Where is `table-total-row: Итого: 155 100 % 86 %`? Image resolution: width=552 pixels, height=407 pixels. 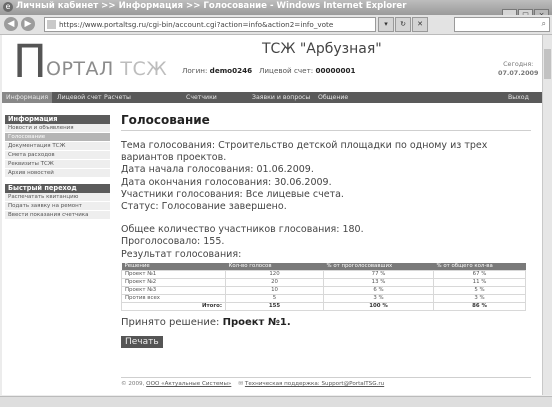
table-total-row: Итого: 155 100 % 86 % is located at coordinates (323, 306).